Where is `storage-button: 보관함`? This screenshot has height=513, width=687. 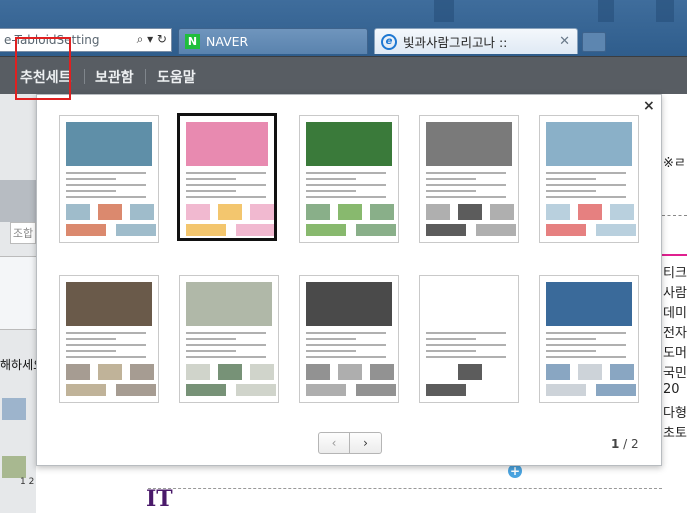 storage-button: 보관함 is located at coordinates (114, 77).